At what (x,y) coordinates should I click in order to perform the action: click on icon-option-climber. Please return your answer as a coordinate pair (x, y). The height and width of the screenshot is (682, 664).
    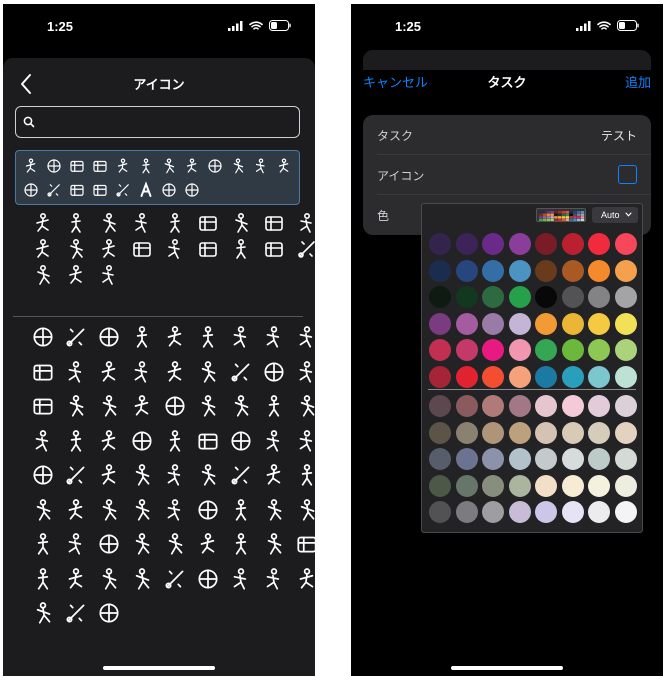
    Looking at the image, I should click on (240, 406).